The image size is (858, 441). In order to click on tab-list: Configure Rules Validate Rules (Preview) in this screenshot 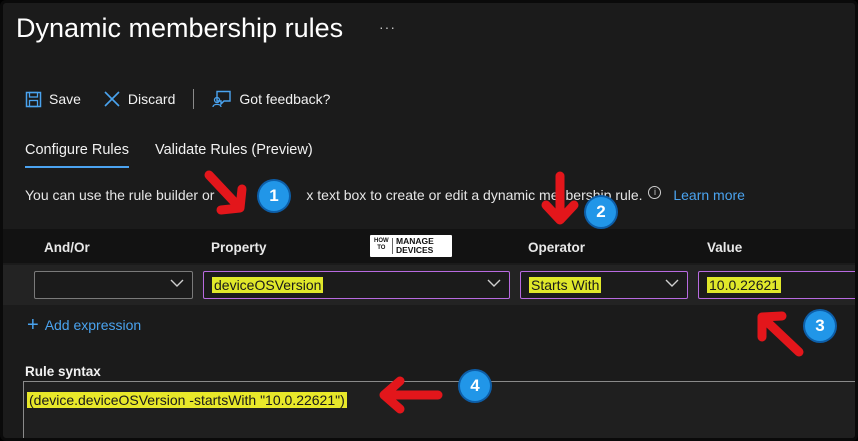, I will do `click(182, 155)`.